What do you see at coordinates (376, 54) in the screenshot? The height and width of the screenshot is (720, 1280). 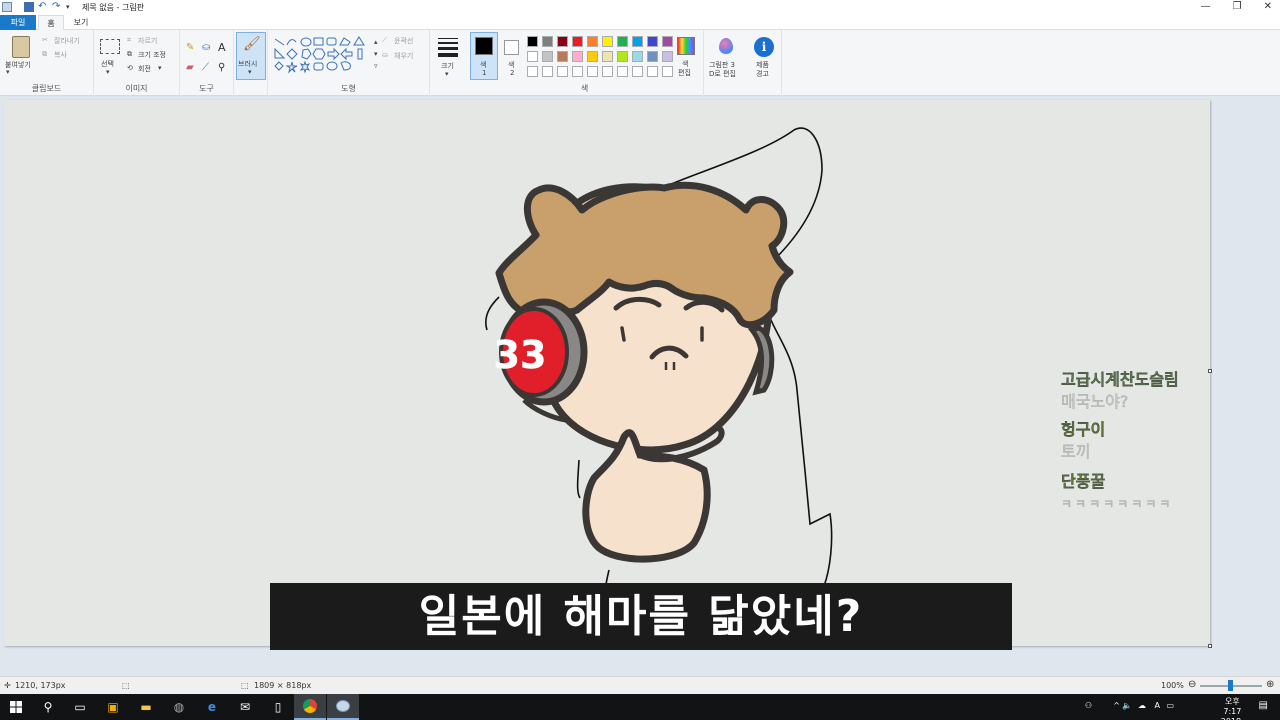 I see `shapes-scroll-down-icon: ▾` at bounding box center [376, 54].